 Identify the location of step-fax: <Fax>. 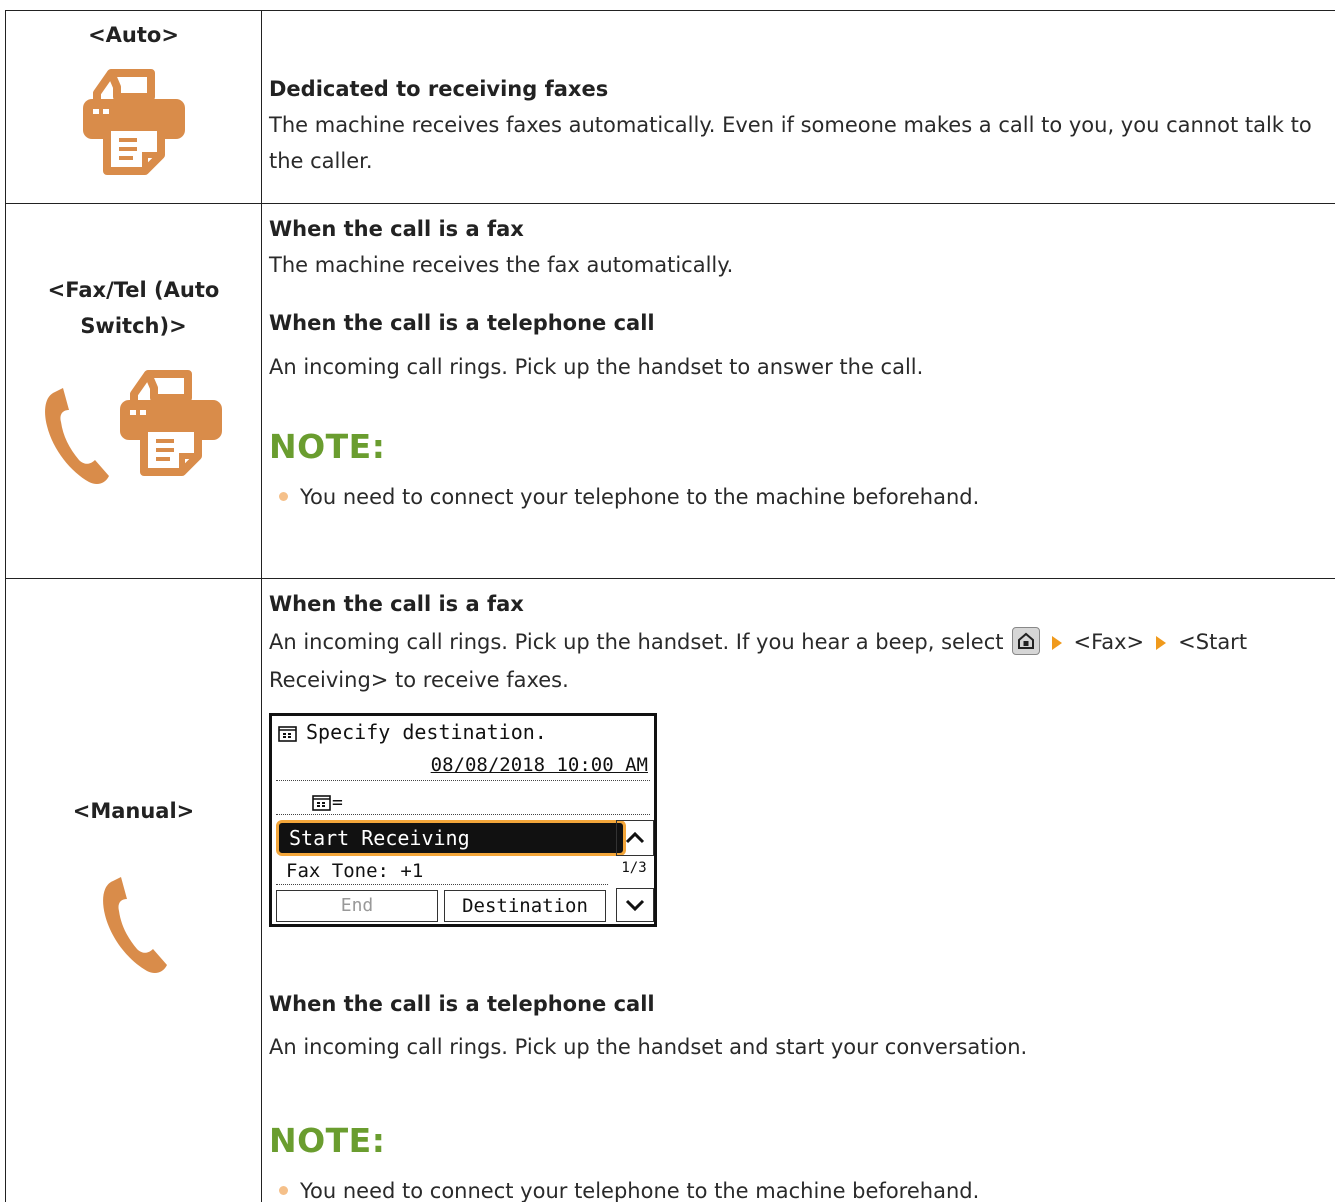
(1109, 642).